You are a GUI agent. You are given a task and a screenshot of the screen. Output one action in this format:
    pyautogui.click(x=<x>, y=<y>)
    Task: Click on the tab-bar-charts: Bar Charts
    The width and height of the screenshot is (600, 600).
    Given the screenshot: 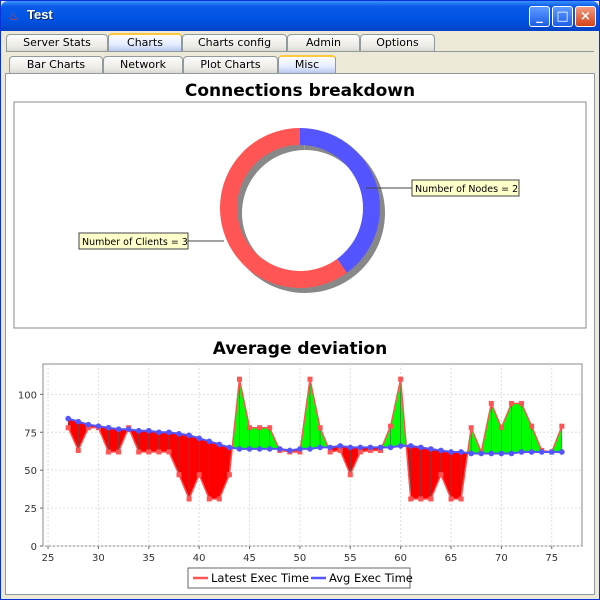 What is the action you would take?
    pyautogui.click(x=56, y=64)
    